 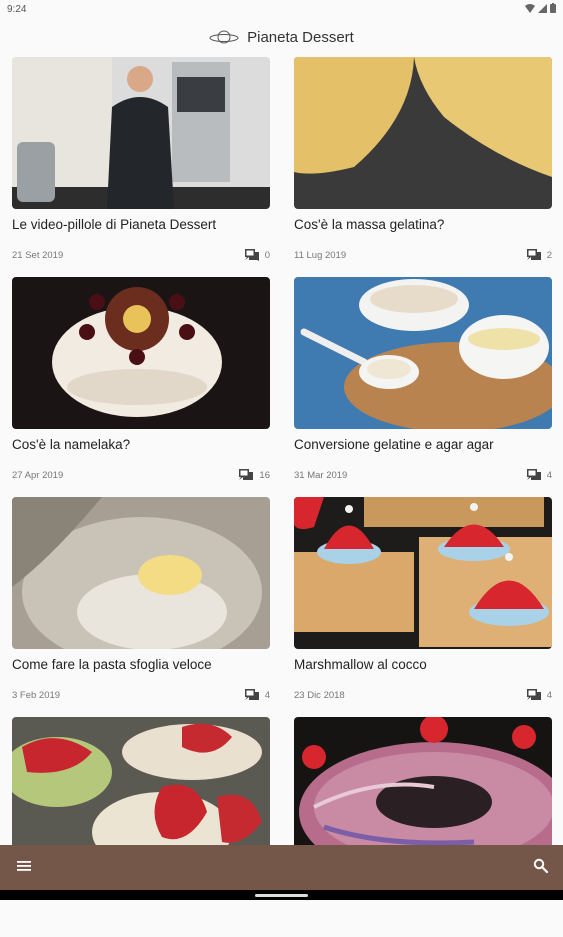 I want to click on planet-logo-icon, so click(x=224, y=37).